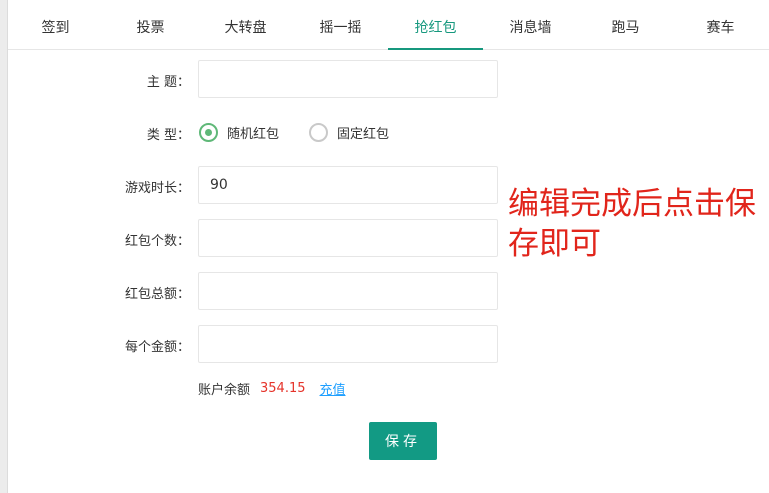 This screenshot has height=493, width=769. Describe the element at coordinates (632, 224) in the screenshot. I see `instruction-annotation: 编辑完成后点击保存即可` at that location.